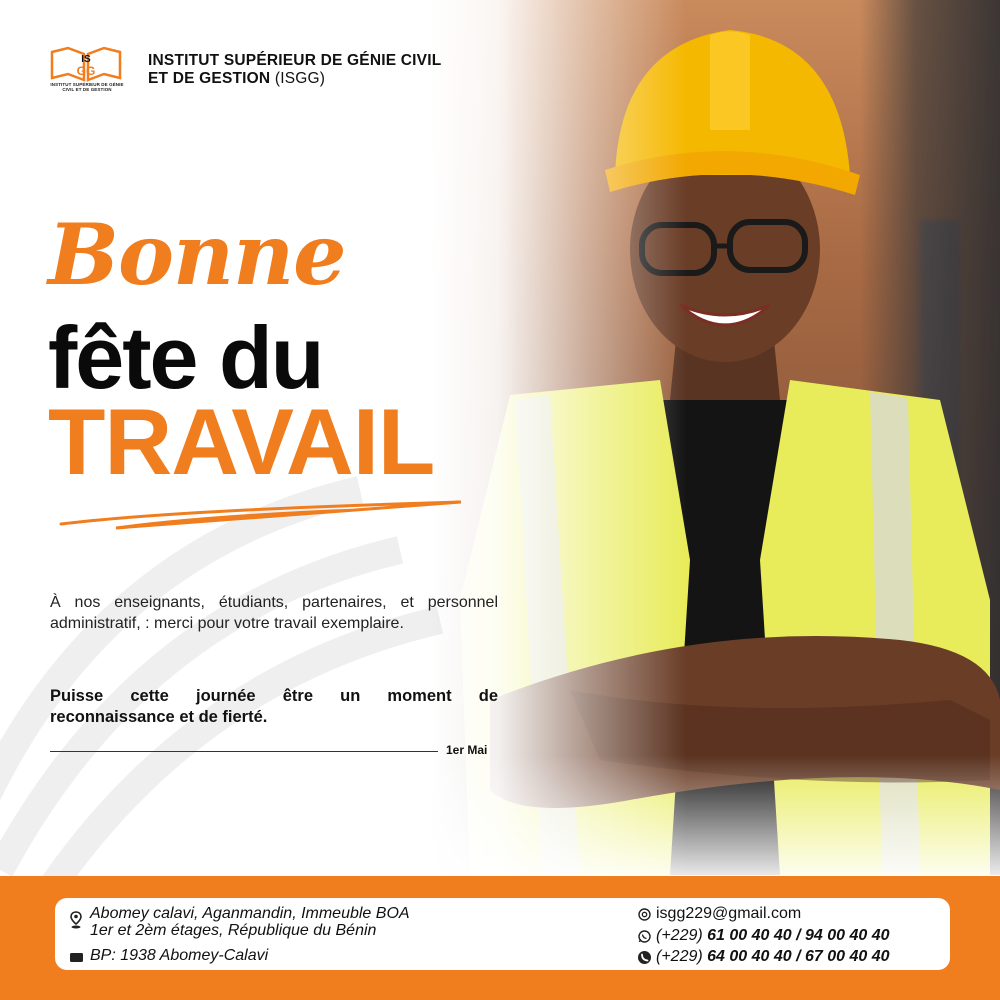 The height and width of the screenshot is (1000, 1000). What do you see at coordinates (295, 60) in the screenshot?
I see `institution-name-line1: INSTITUT SUPÉRIEUR DE GÉNIE CIVIL` at bounding box center [295, 60].